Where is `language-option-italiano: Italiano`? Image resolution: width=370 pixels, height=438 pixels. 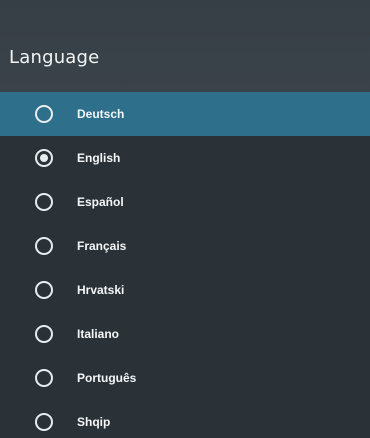 language-option-italiano: Italiano is located at coordinates (185, 334).